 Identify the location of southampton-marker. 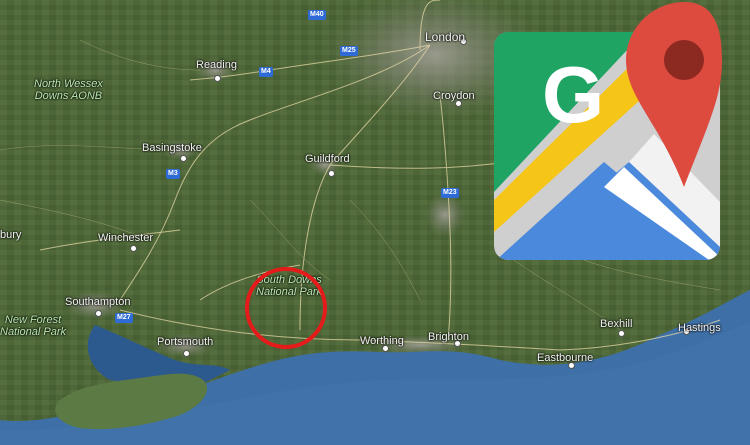
(98, 313).